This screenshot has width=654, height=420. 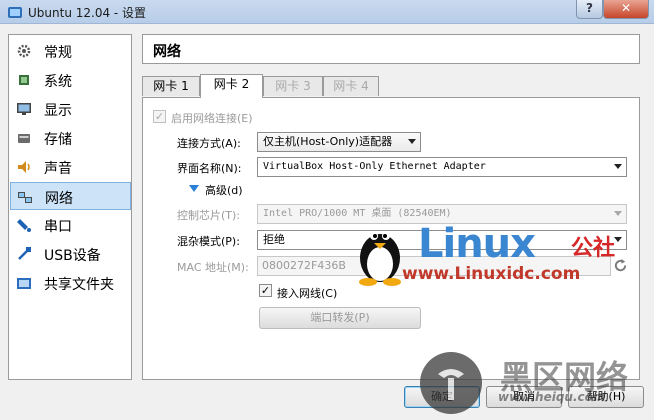 I want to click on speaker-icon, so click(x=24, y=167).